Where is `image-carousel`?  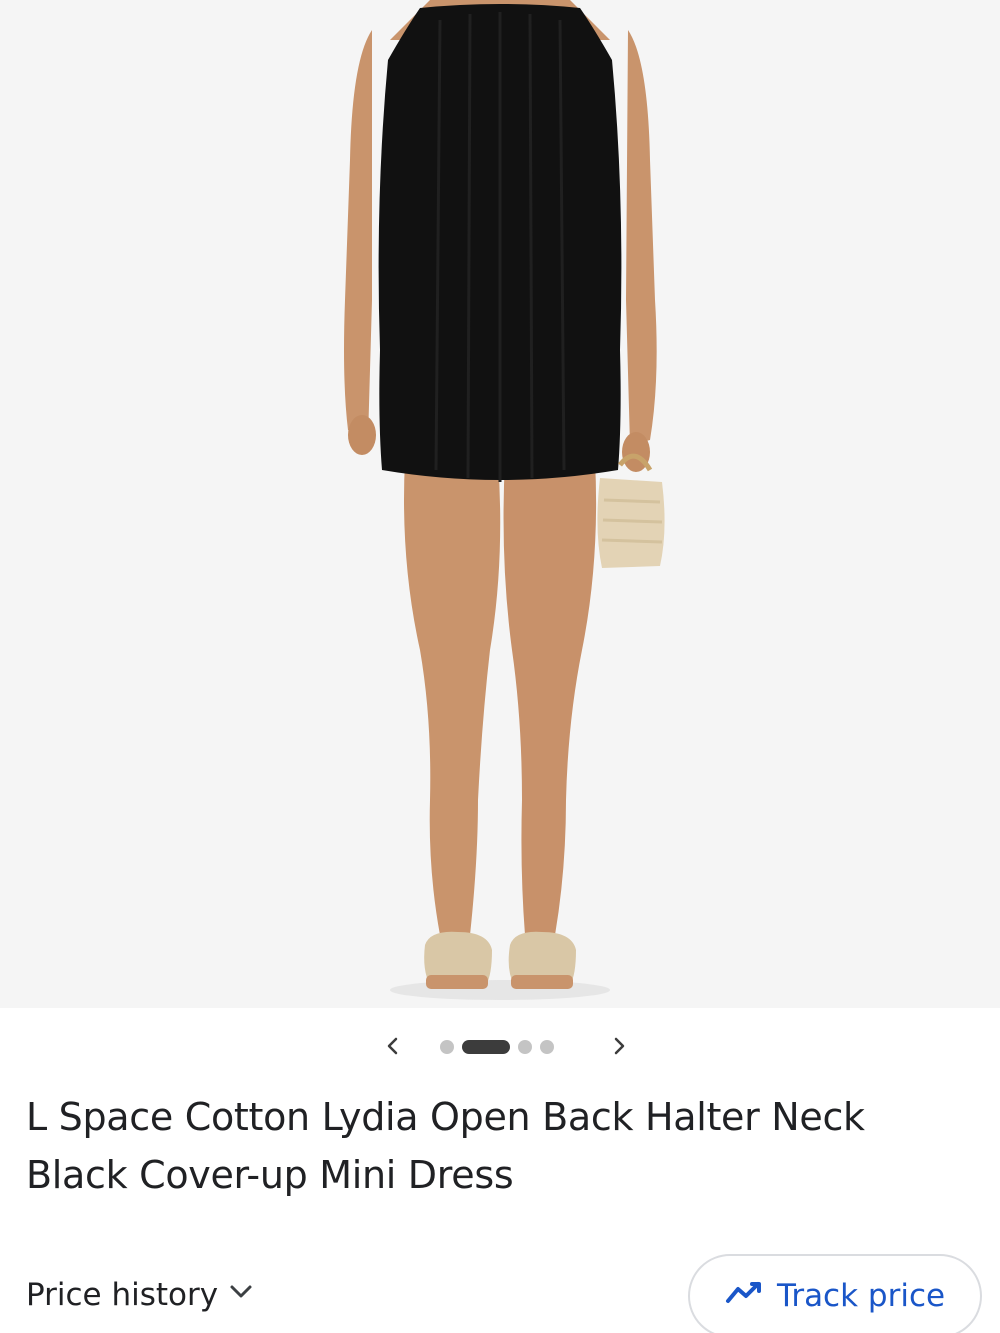 image-carousel is located at coordinates (500, 1046).